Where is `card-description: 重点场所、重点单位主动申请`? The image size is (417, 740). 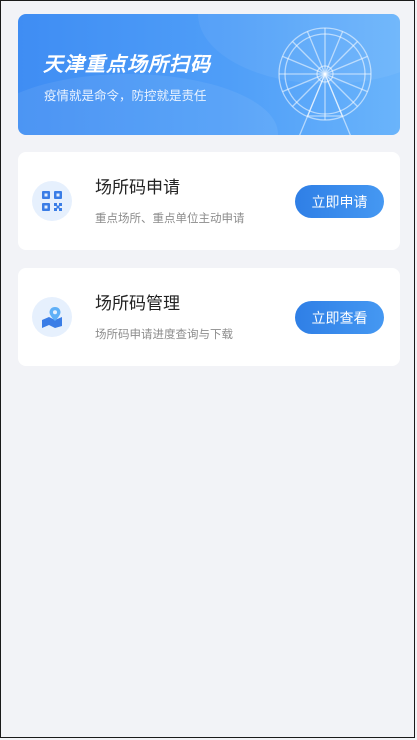 card-description: 重点场所、重点单位主动申请 is located at coordinates (170, 218).